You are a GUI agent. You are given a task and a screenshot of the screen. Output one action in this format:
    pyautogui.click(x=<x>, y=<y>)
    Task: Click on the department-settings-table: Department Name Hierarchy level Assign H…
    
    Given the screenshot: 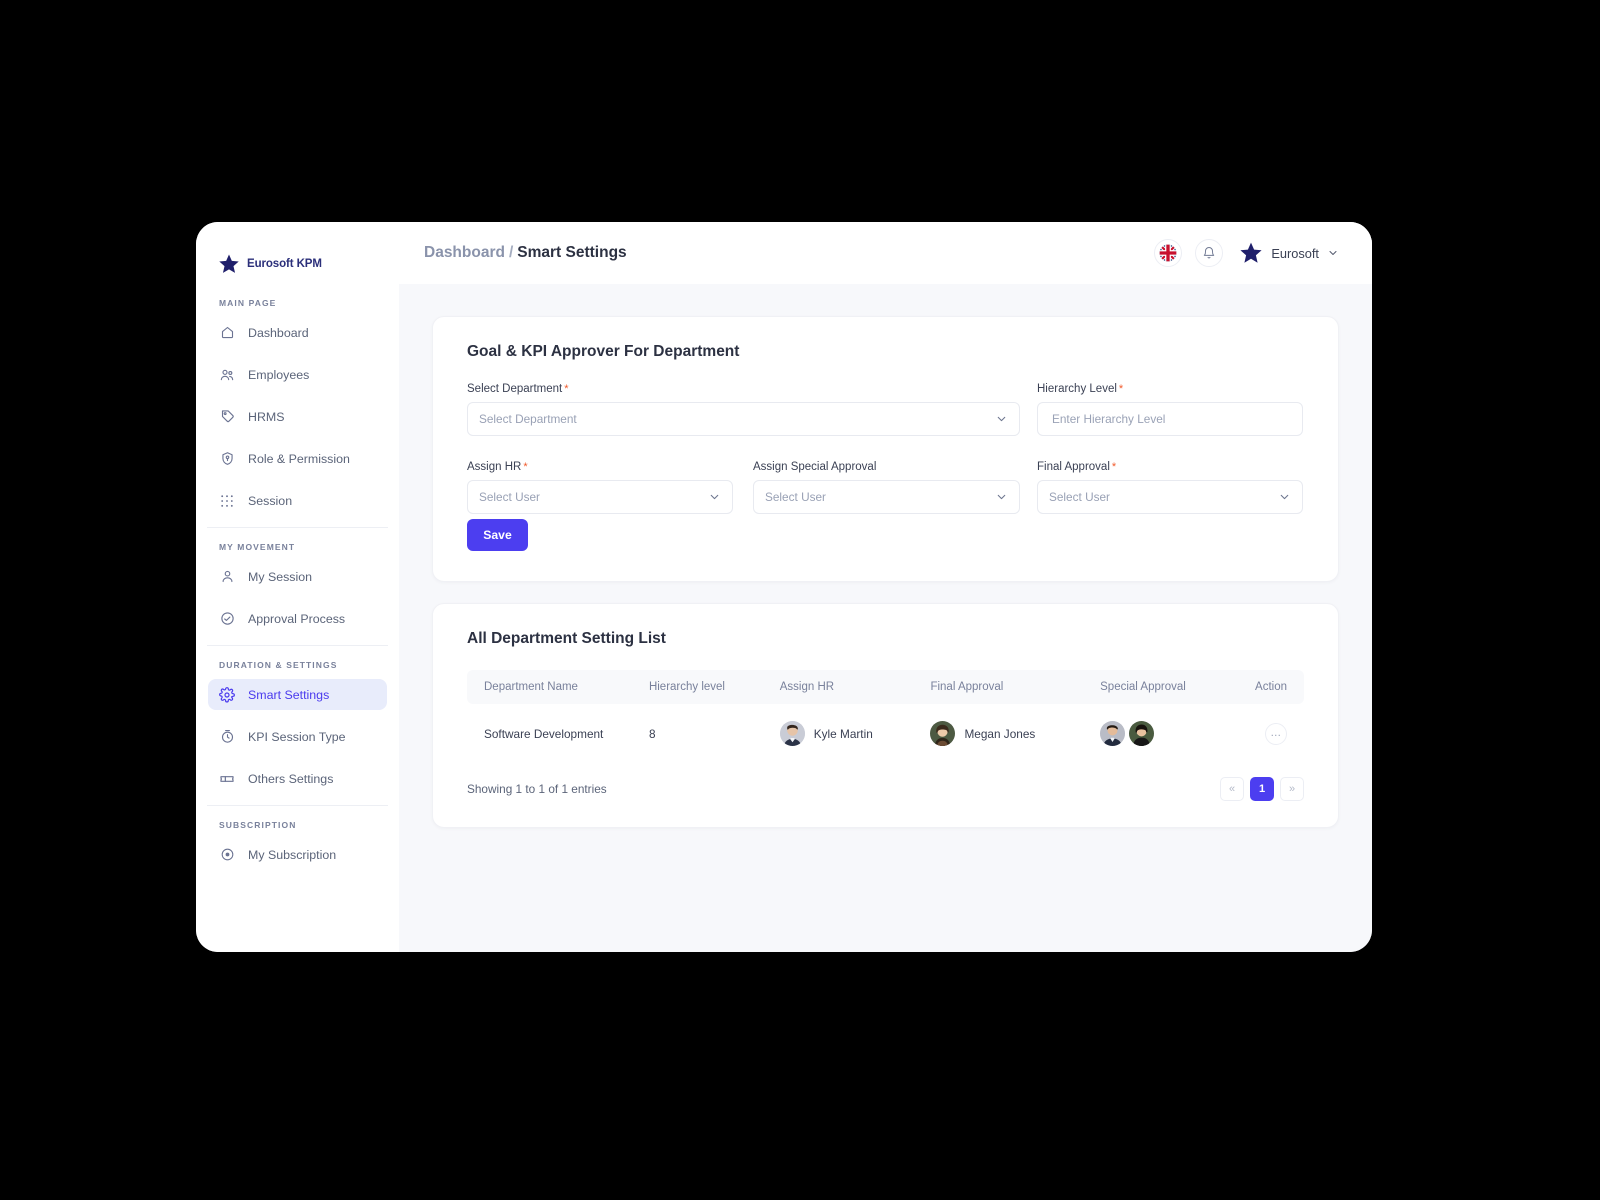 What is the action you would take?
    pyautogui.click(x=885, y=716)
    